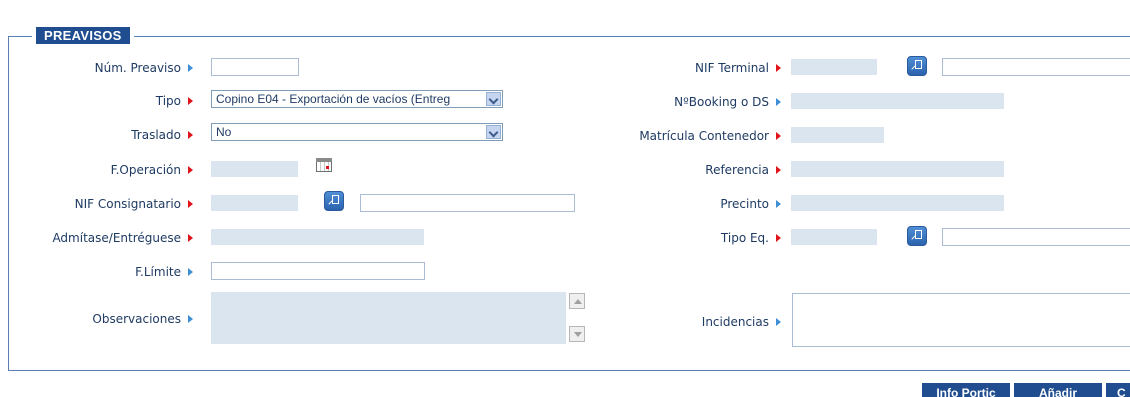  I want to click on referencia-field, so click(897, 169).